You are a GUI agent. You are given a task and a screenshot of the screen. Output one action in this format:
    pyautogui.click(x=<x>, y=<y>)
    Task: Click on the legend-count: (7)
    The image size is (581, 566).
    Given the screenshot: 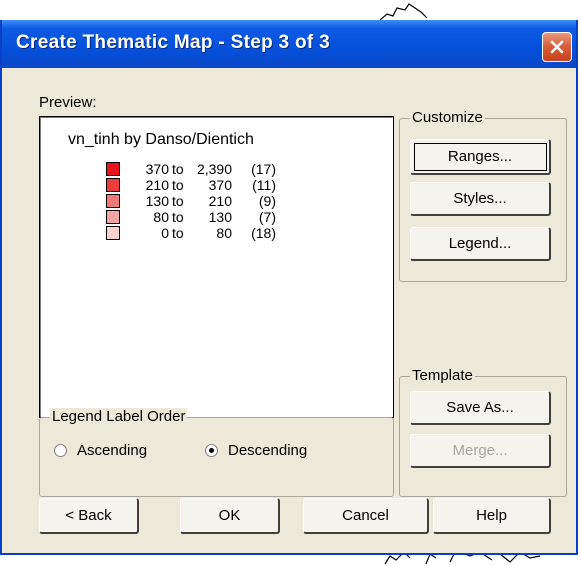 What is the action you would take?
    pyautogui.click(x=267, y=217)
    